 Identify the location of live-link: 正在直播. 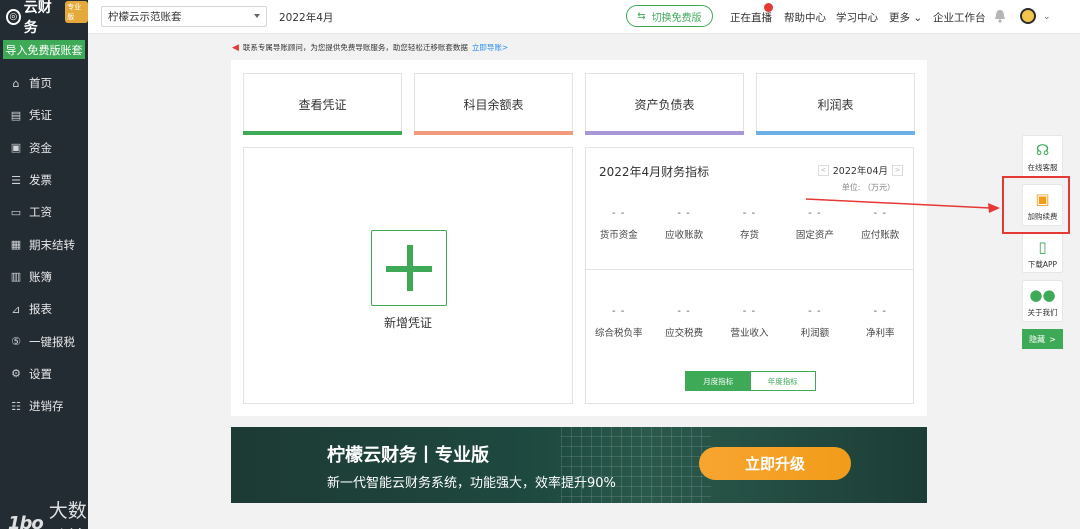
(751, 17).